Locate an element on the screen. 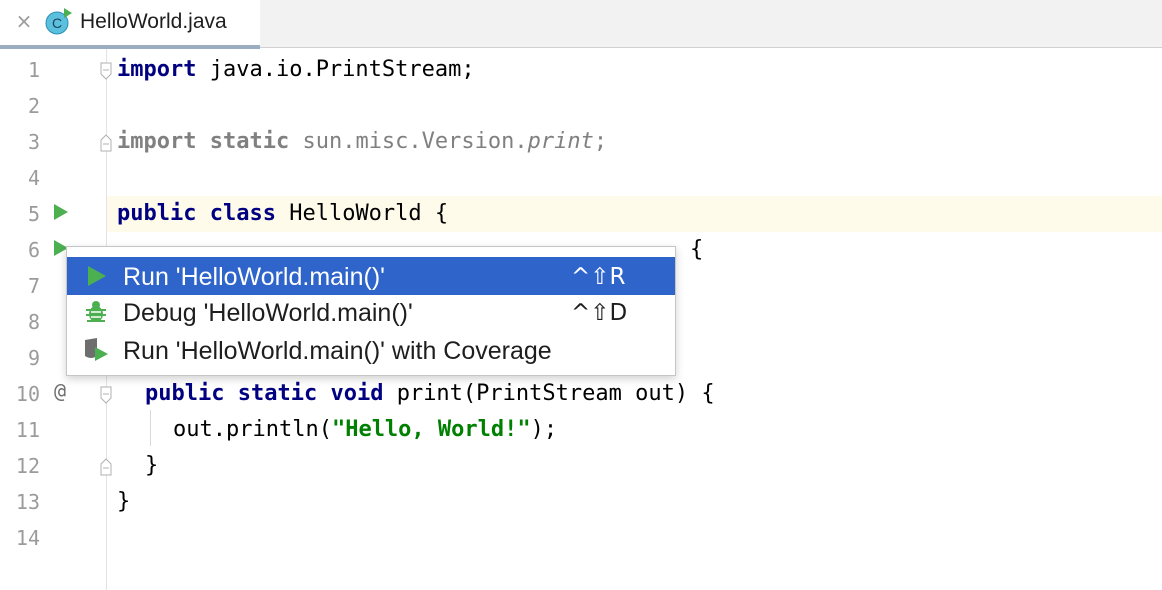 The width and height of the screenshot is (1162, 590). tab-helloworld-java: × C HelloWorld.java is located at coordinates (130, 24).